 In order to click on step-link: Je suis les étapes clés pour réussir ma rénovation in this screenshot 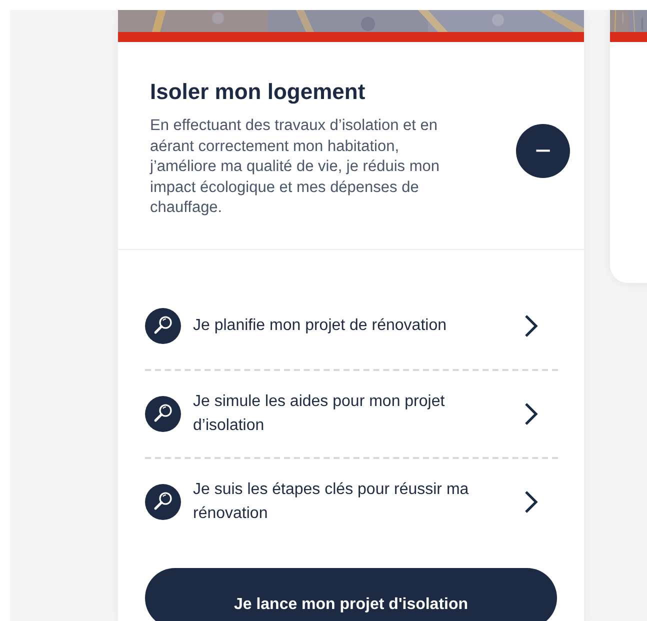, I will do `click(351, 502)`.